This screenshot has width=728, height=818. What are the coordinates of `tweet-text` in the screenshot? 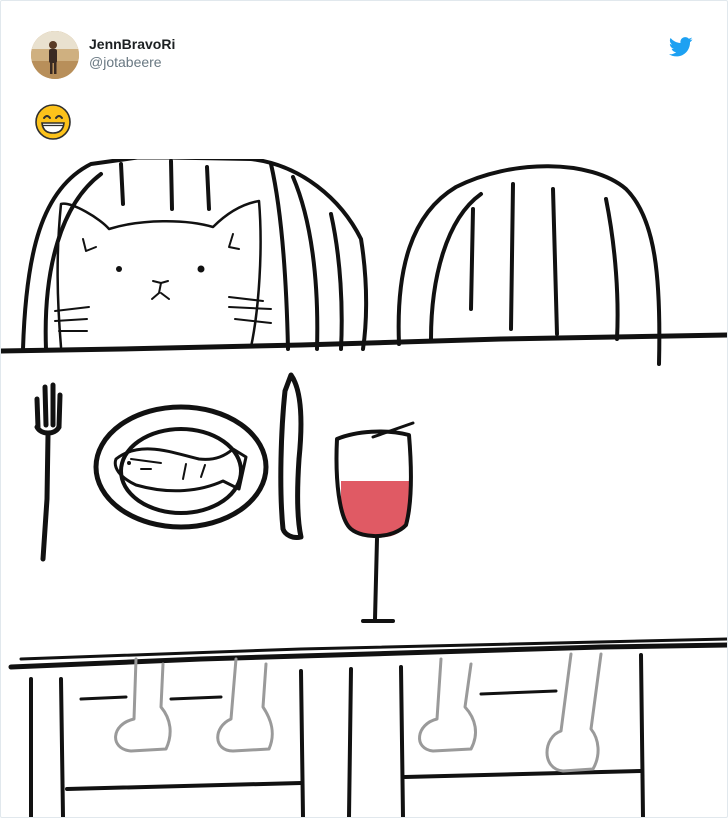 It's located at (54, 123).